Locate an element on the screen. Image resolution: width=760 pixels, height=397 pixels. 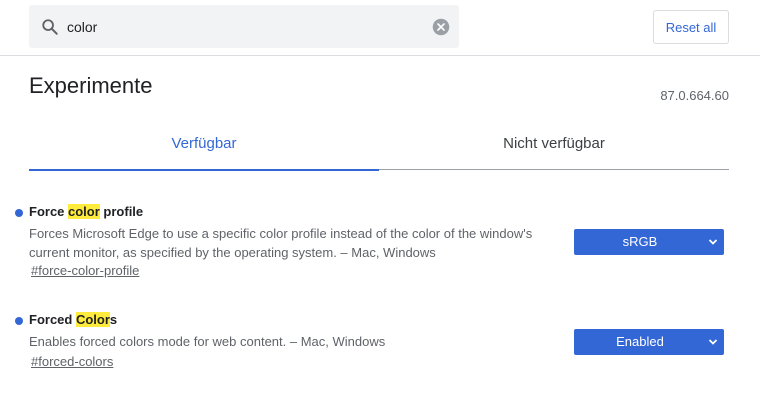
select-value: sRGB is located at coordinates (640, 241).